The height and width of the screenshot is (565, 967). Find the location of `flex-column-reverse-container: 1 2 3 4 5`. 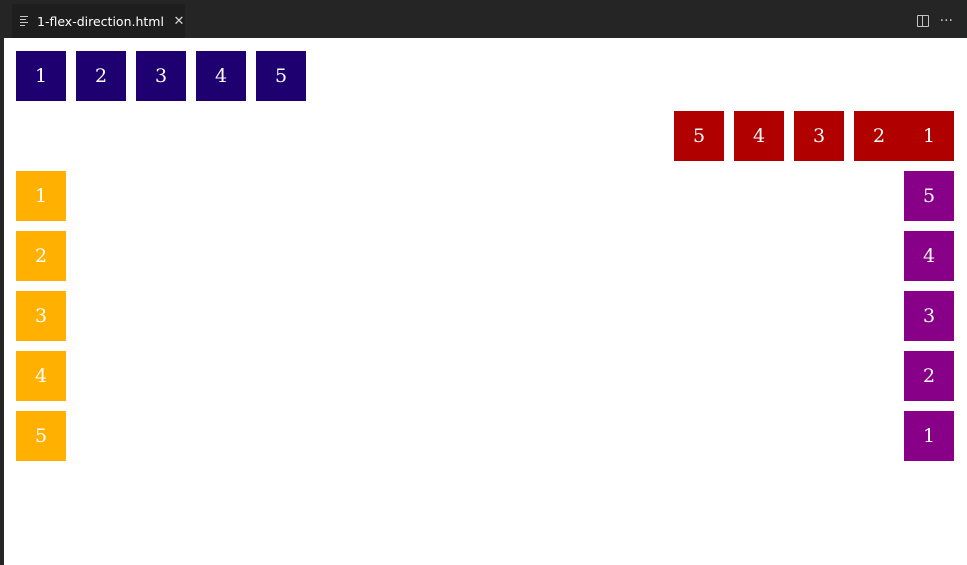

flex-column-reverse-container: 1 2 3 4 5 is located at coordinates (929, 321).